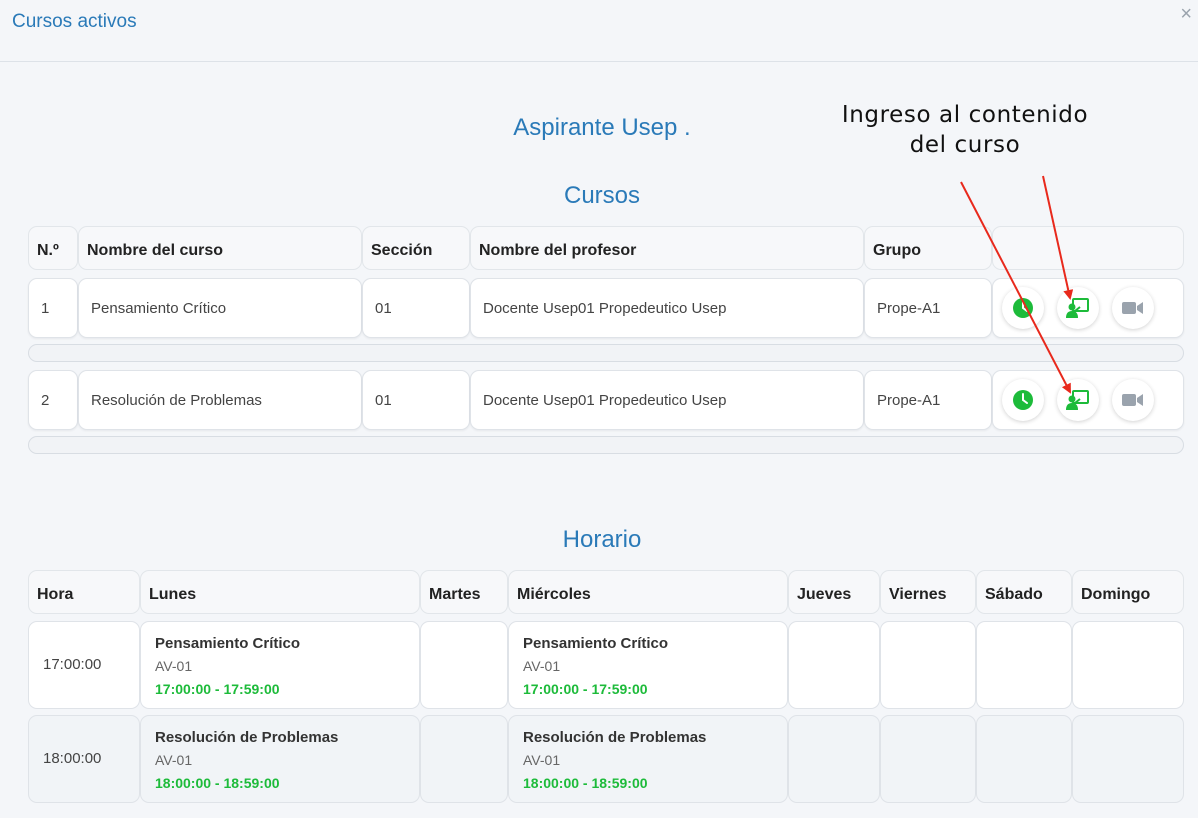 This screenshot has width=1198, height=818. Describe the element at coordinates (667, 248) in the screenshot. I see `header-professor: Nombre del profesor` at that location.